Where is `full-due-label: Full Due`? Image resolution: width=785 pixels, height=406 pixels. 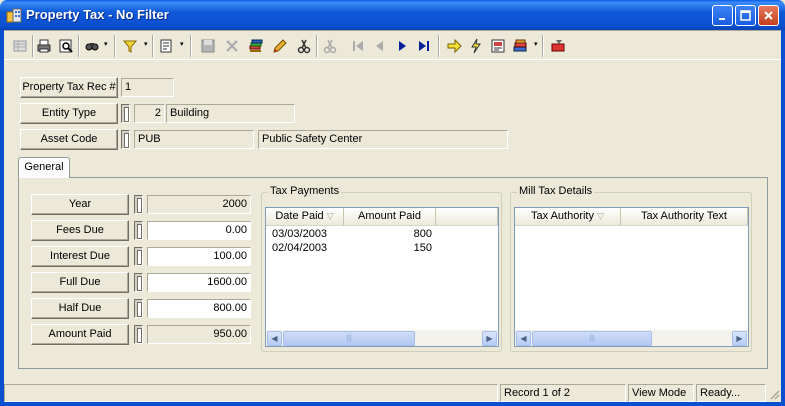 full-due-label: Full Due is located at coordinates (80, 282).